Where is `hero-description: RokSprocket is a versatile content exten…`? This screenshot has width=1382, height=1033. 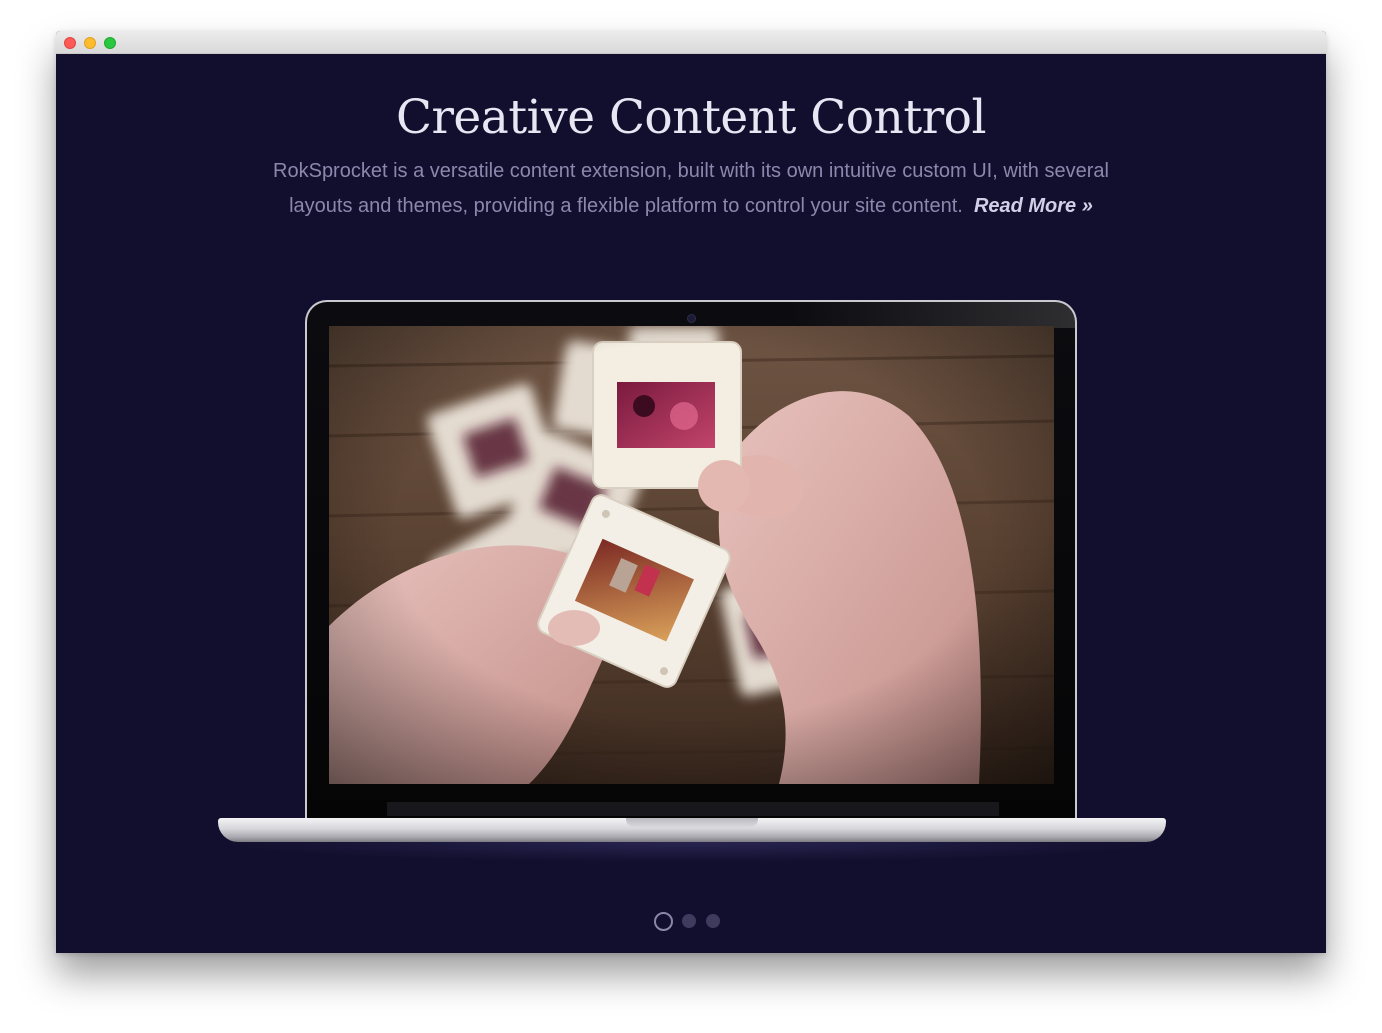
hero-description: RokSprocket is a versatile content exten… is located at coordinates (691, 189).